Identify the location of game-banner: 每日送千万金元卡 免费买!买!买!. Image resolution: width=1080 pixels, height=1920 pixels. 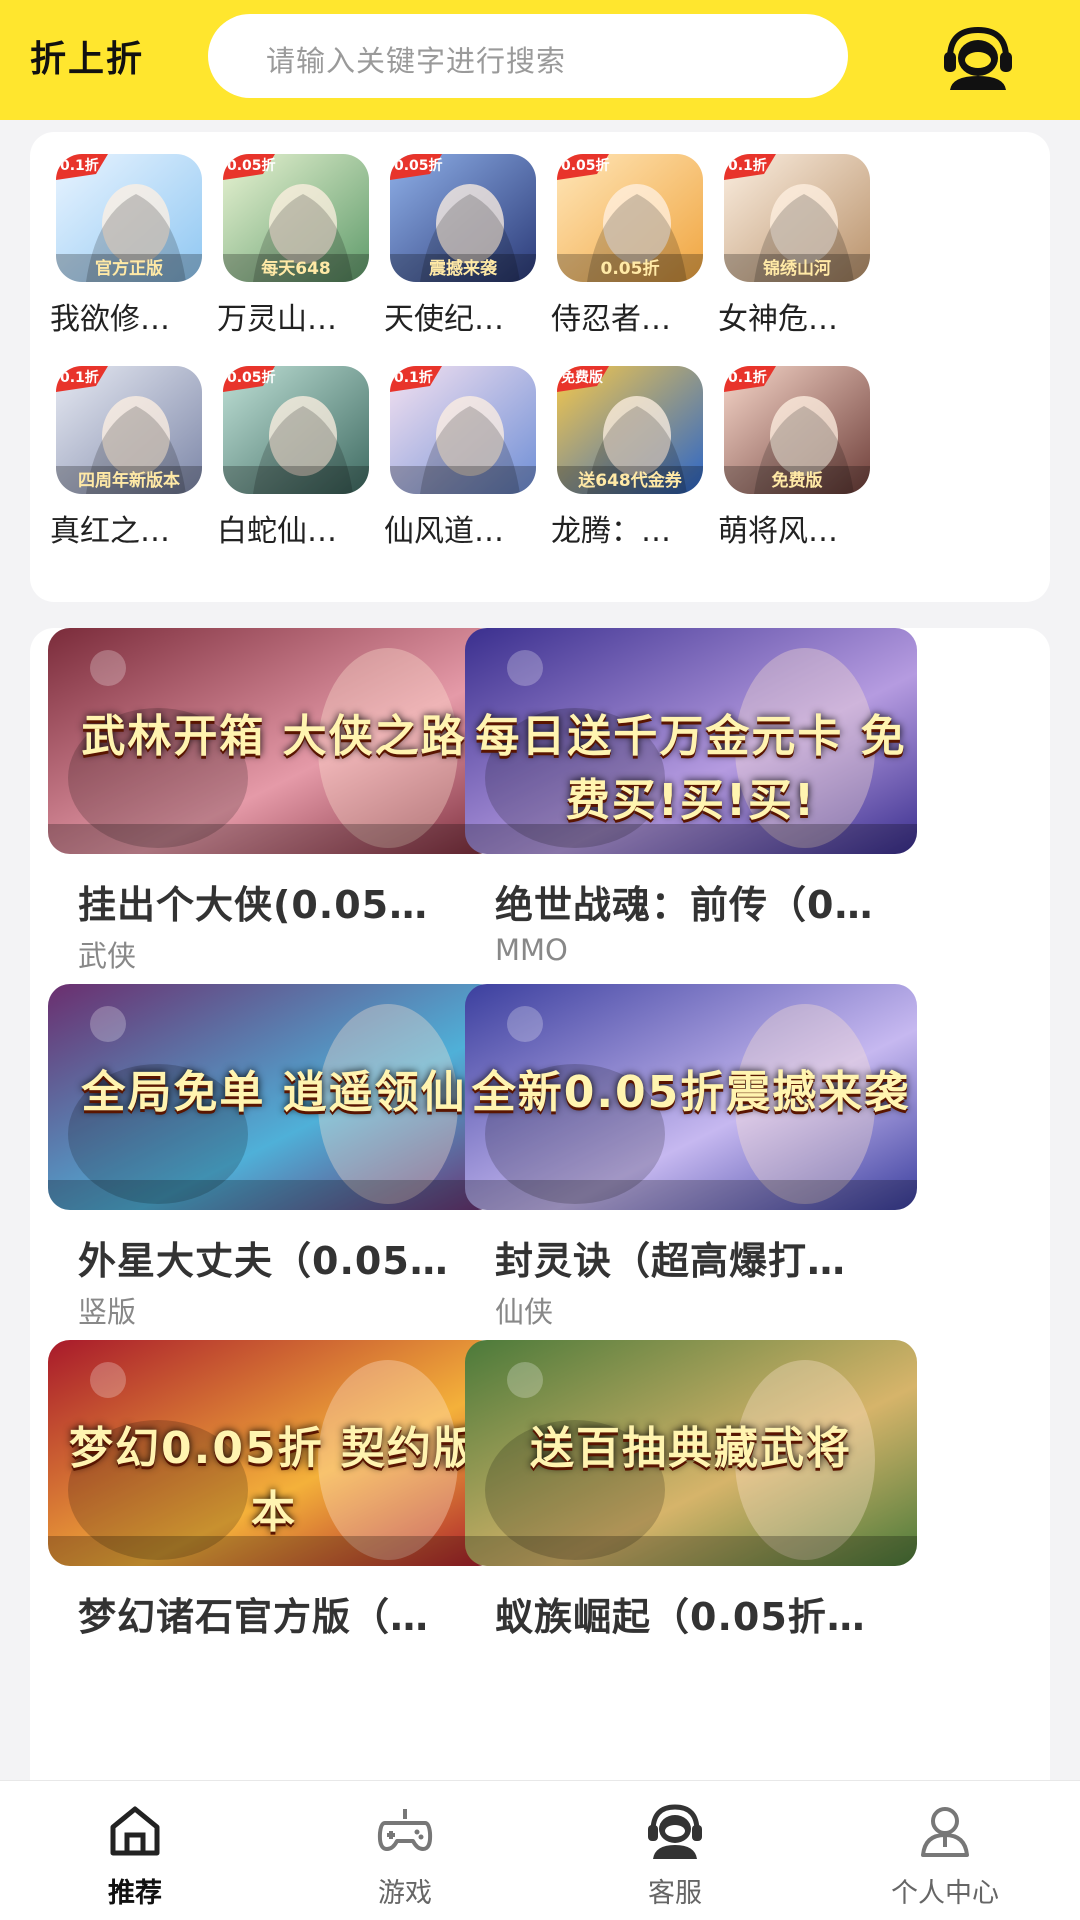
(691, 741).